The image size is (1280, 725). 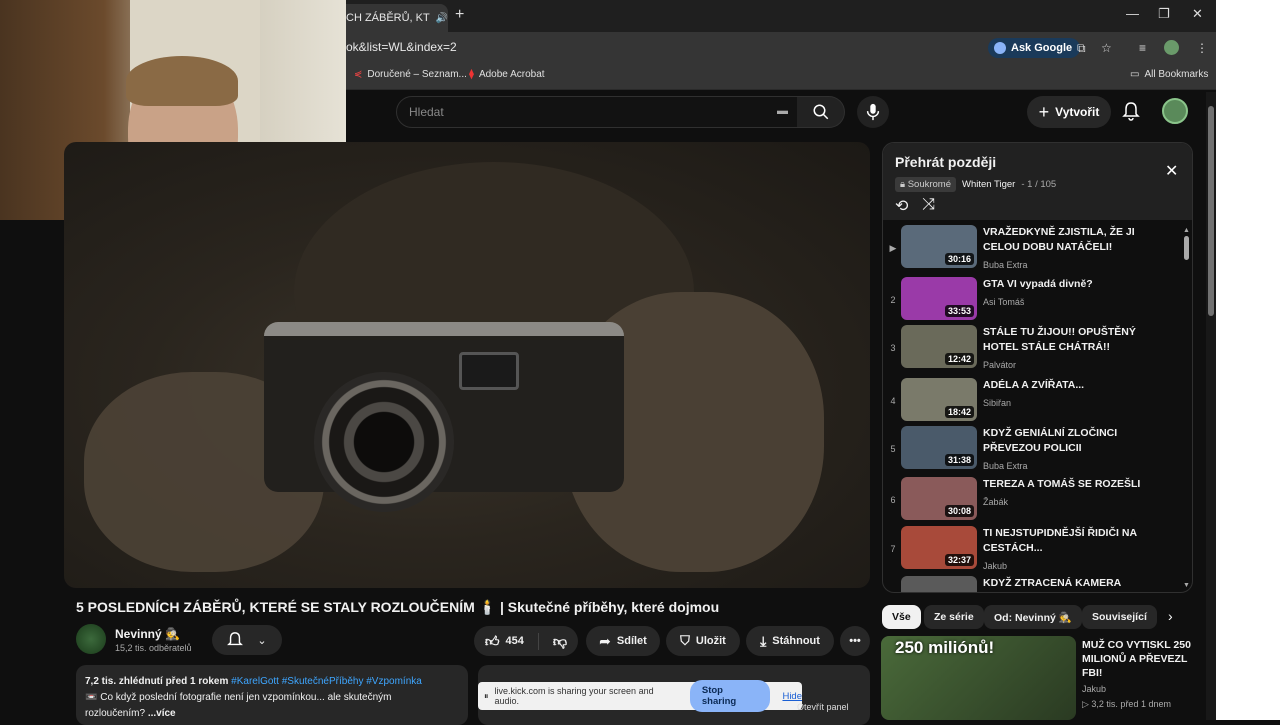 I want to click on chevron-right-icon: ›, so click(x=1170, y=616).